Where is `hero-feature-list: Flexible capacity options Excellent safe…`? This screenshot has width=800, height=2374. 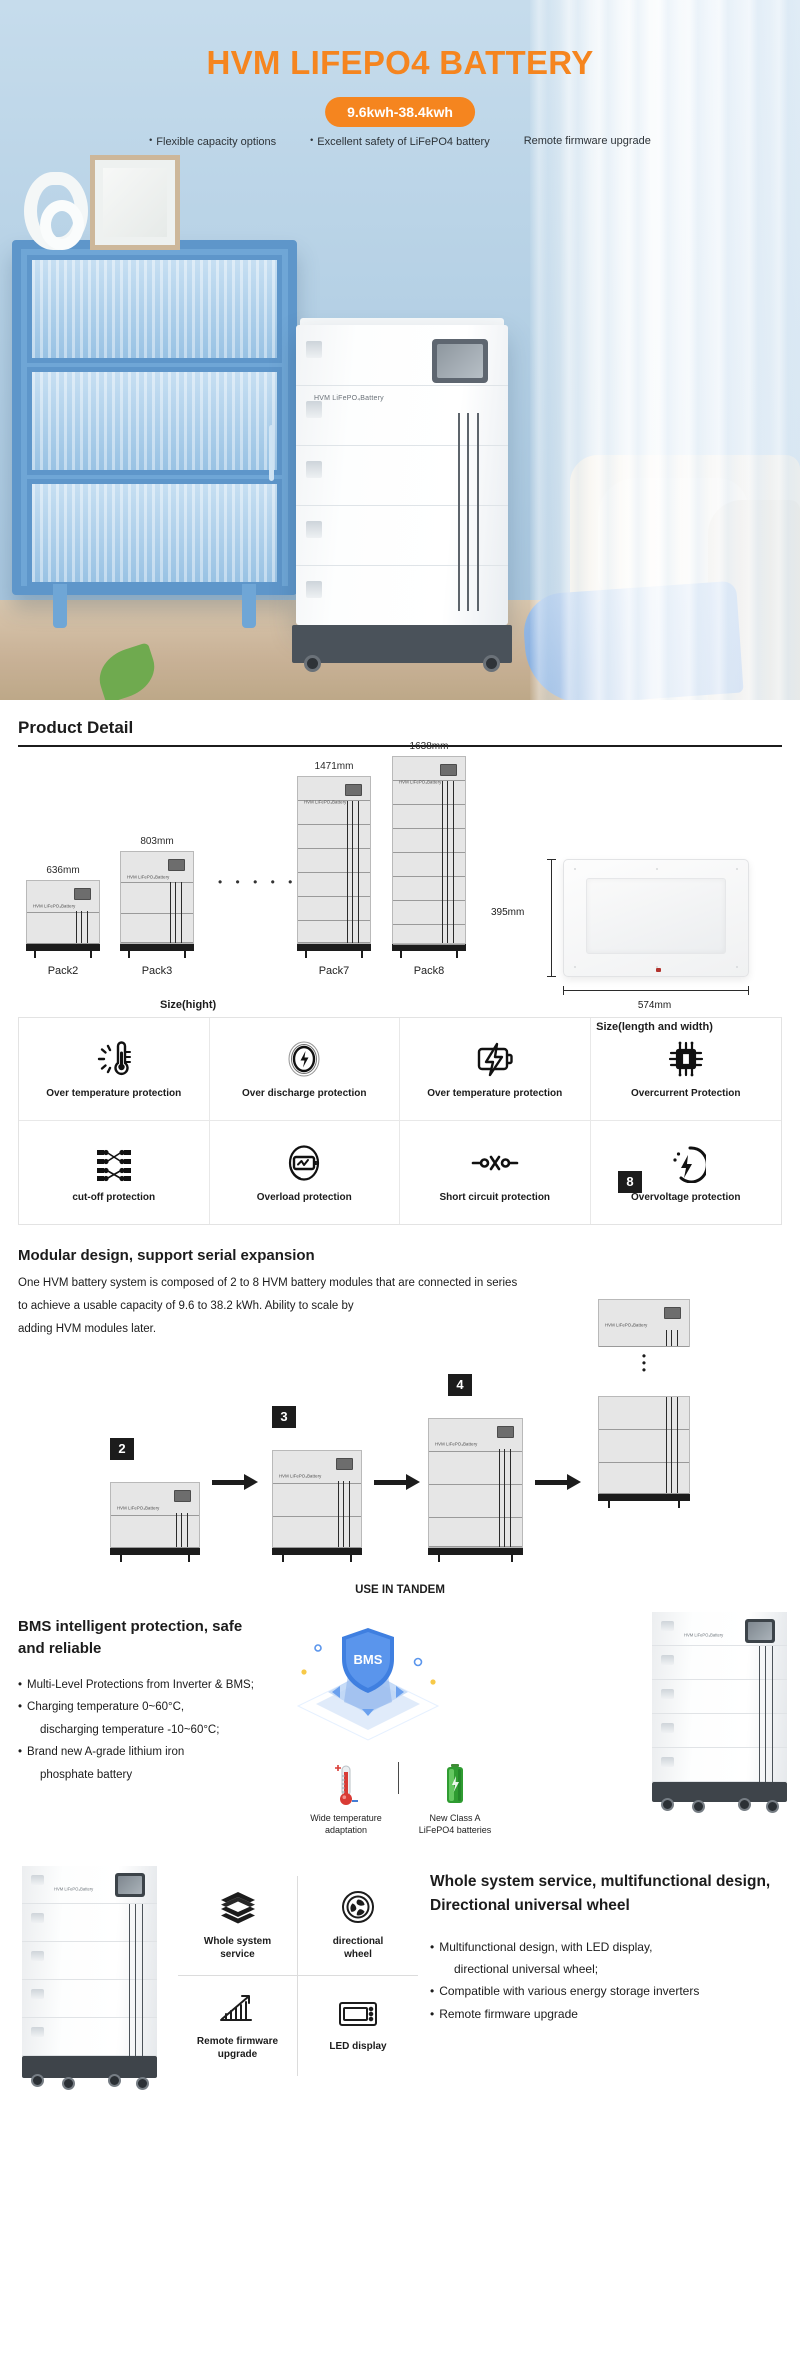
hero-feature-list: Flexible capacity options Excellent safe… is located at coordinates (400, 141).